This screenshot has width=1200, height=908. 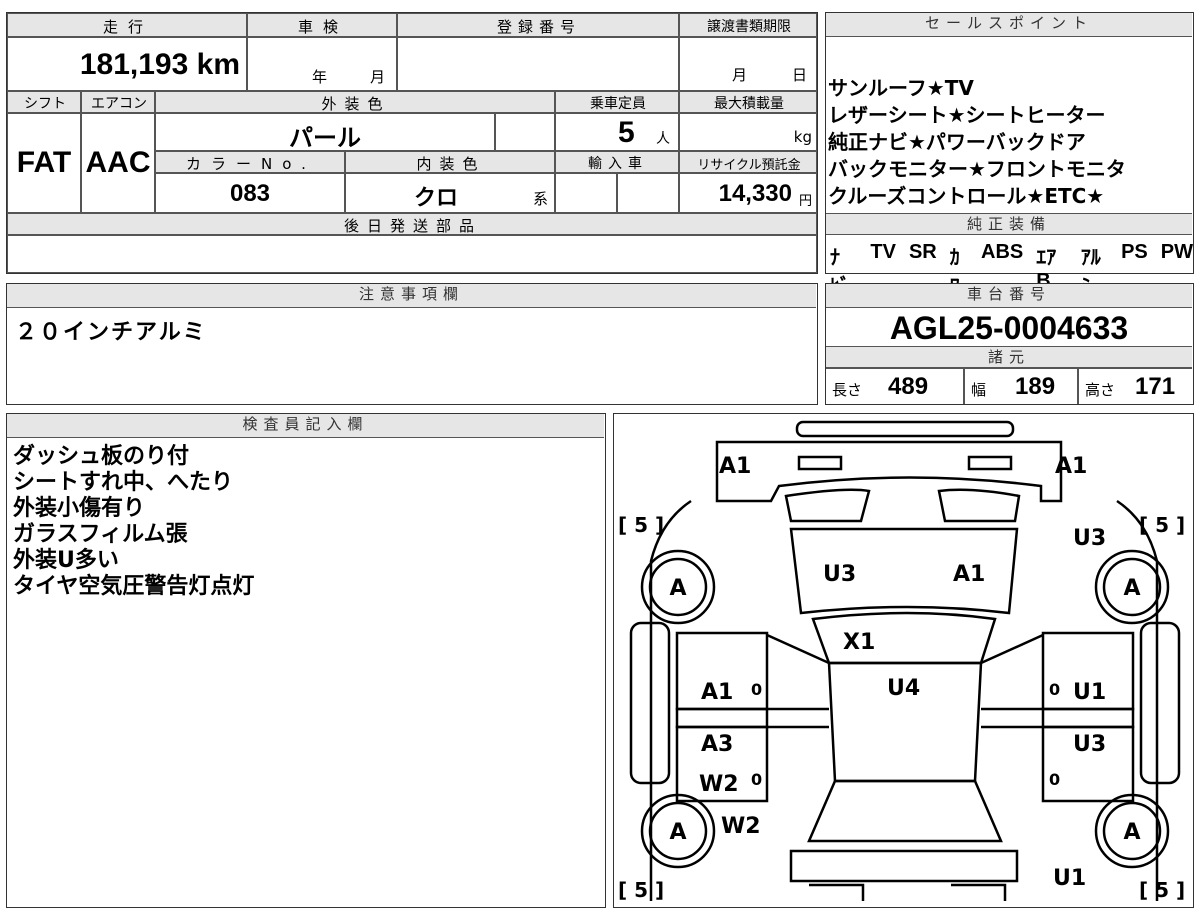 I want to click on inspection-label: 車検, so click(x=322, y=27).